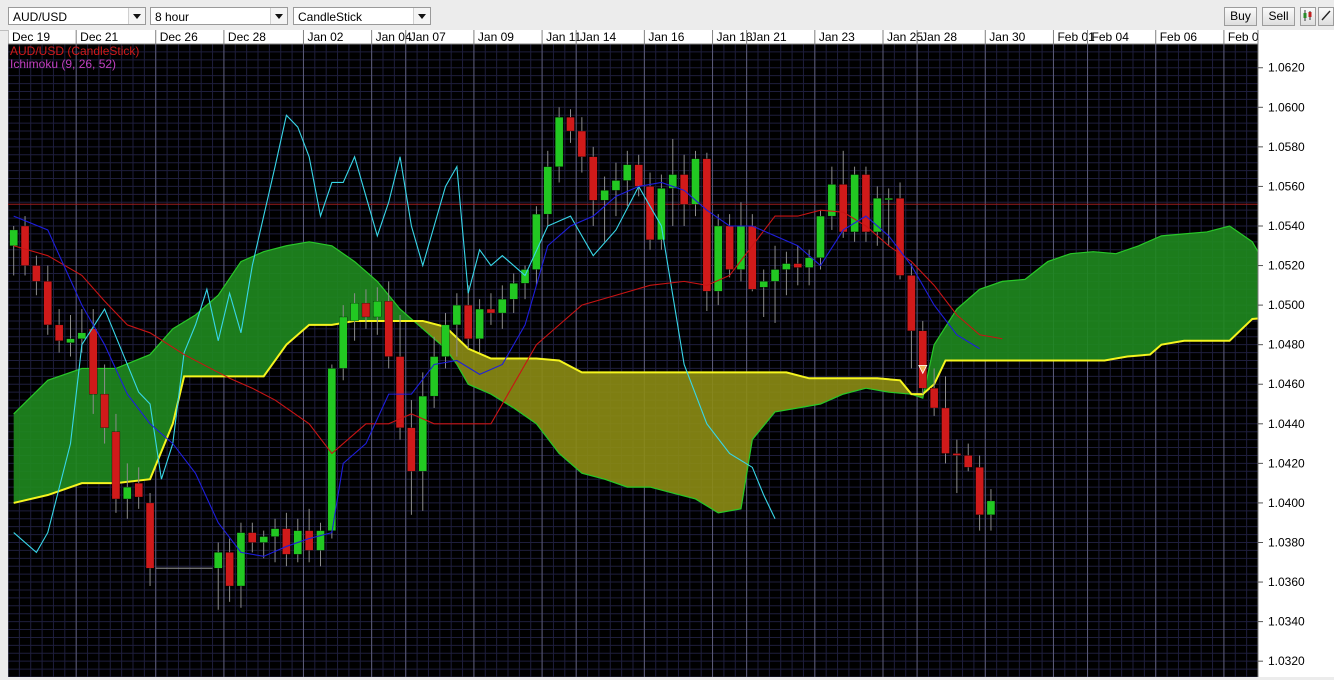 The image size is (1334, 680). I want to click on x-axis-tick-label: Jan 28, so click(939, 37).